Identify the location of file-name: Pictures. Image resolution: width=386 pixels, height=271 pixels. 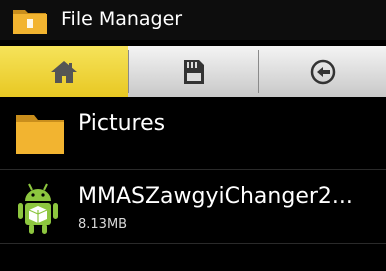
(122, 123).